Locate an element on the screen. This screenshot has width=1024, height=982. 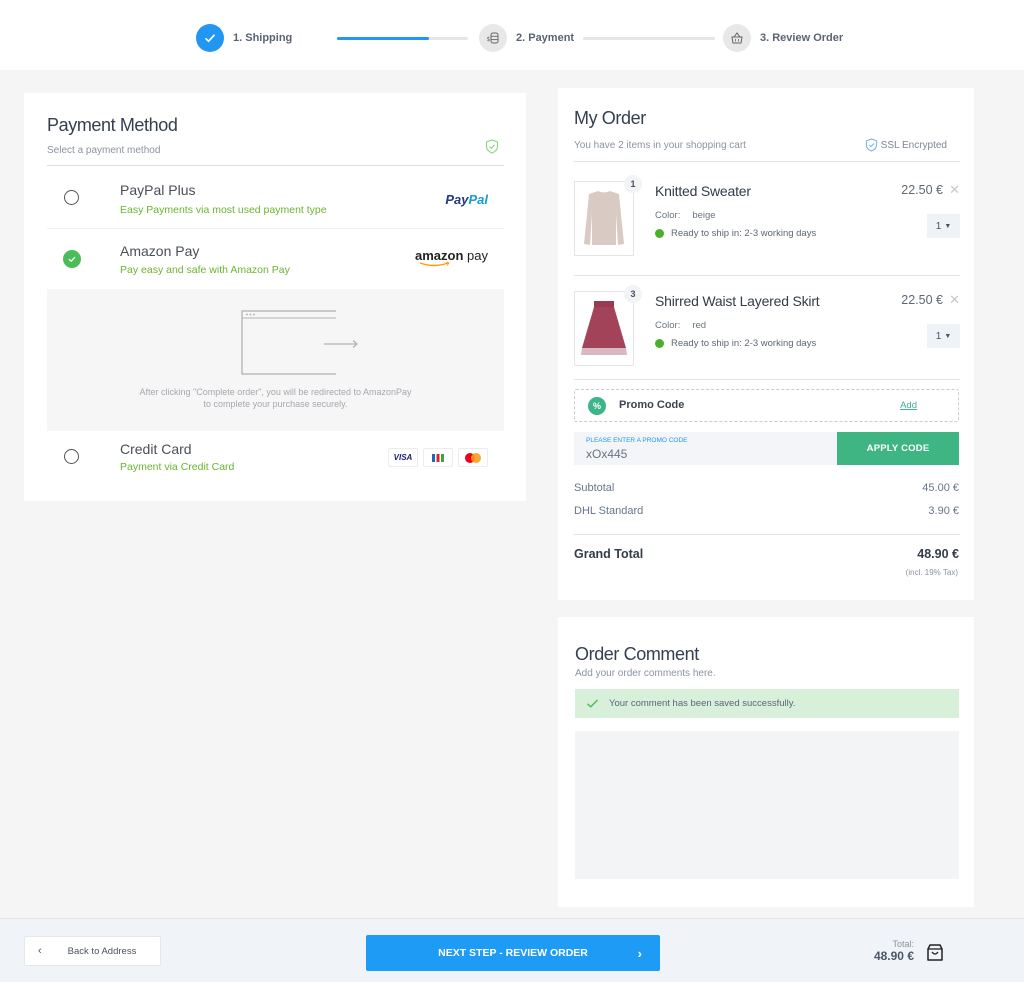
mastercard-logo is located at coordinates (473, 457).